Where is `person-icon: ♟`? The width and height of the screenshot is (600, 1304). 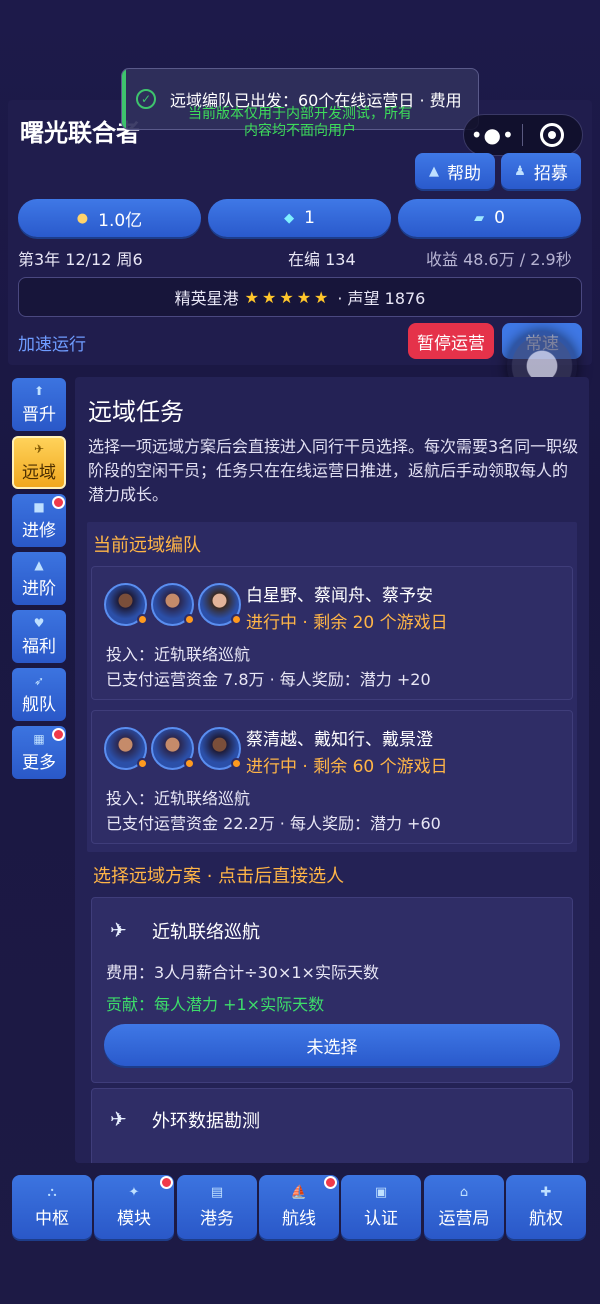 person-icon: ♟ is located at coordinates (520, 171).